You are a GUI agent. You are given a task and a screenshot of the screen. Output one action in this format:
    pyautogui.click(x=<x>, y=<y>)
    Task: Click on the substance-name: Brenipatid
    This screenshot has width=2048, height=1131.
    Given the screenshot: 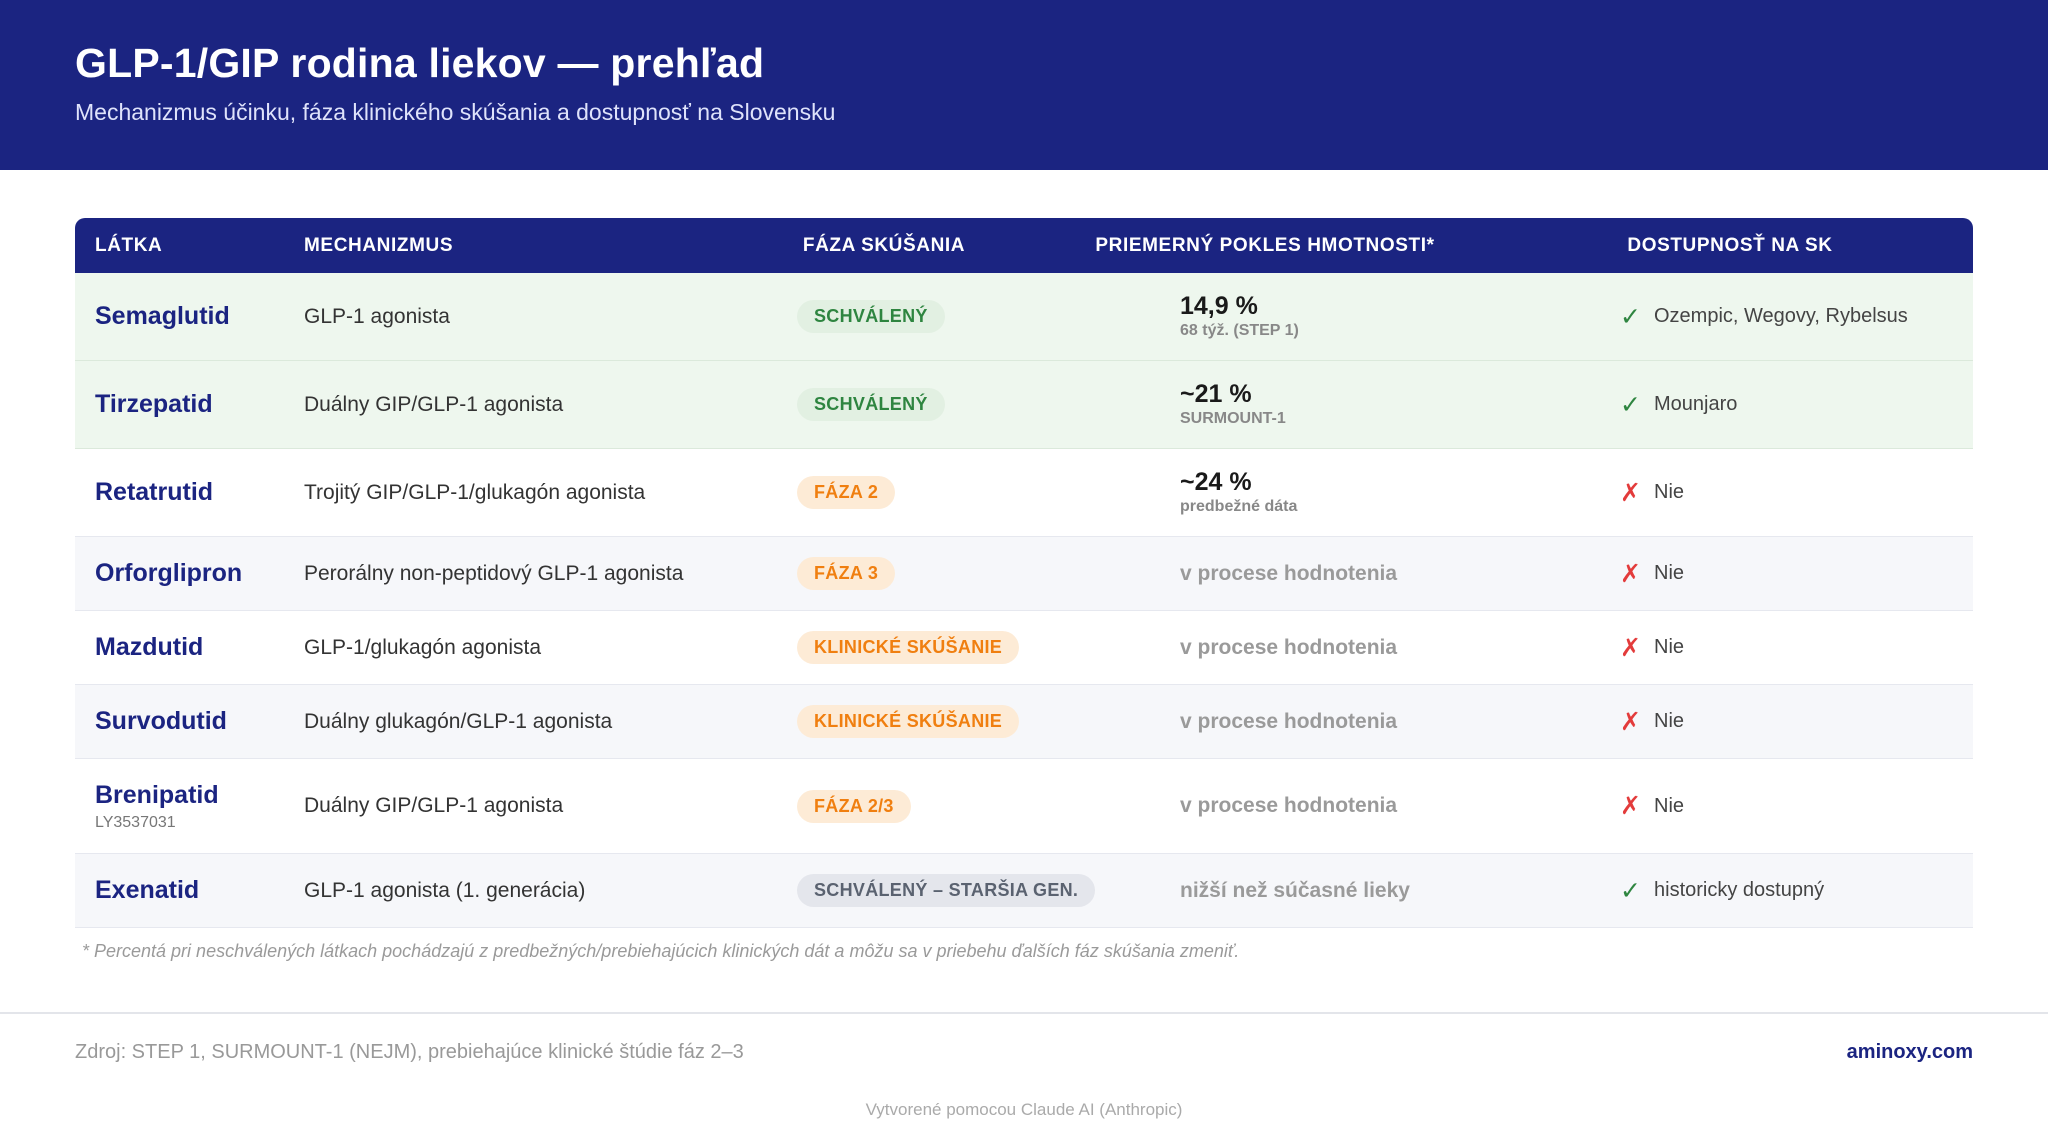 What is the action you would take?
    pyautogui.click(x=157, y=794)
    